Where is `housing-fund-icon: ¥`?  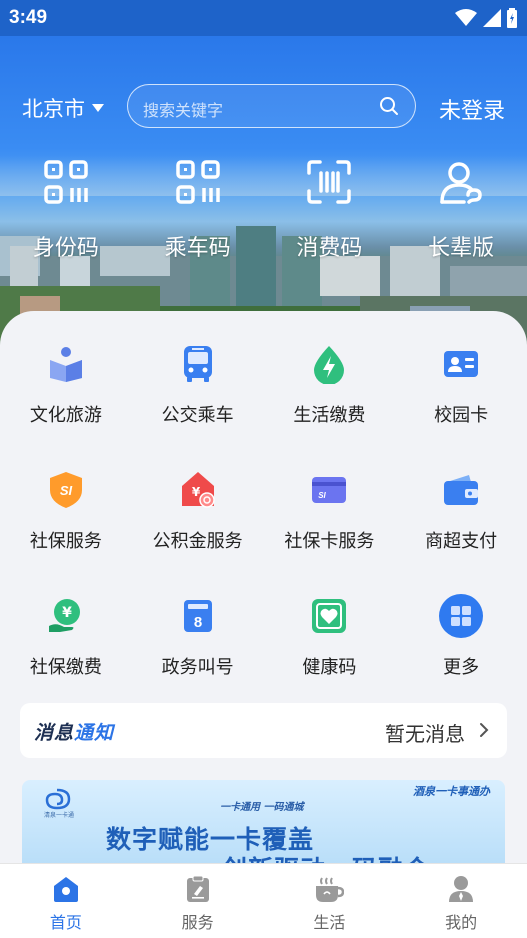 housing-fund-icon: ¥ is located at coordinates (198, 490).